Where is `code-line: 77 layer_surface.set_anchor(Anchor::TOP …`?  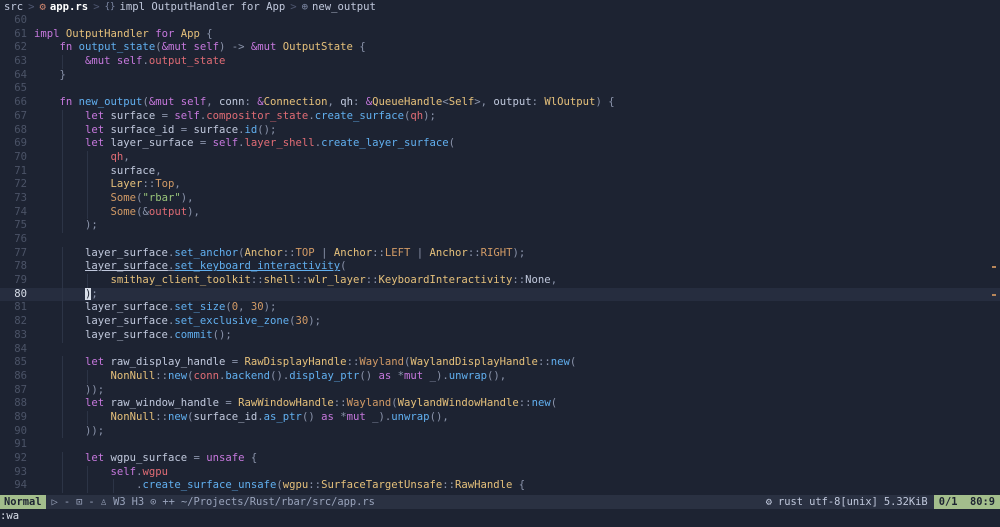 code-line: 77 layer_surface.set_anchor(Anchor::TOP … is located at coordinates (500, 253).